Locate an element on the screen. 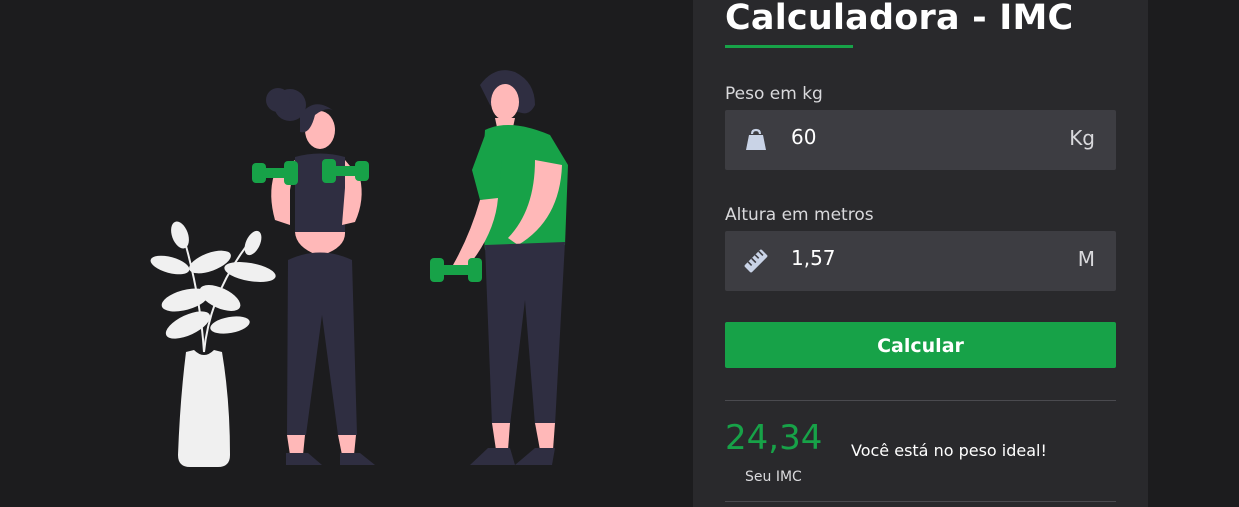  man-figure is located at coordinates (499, 267).